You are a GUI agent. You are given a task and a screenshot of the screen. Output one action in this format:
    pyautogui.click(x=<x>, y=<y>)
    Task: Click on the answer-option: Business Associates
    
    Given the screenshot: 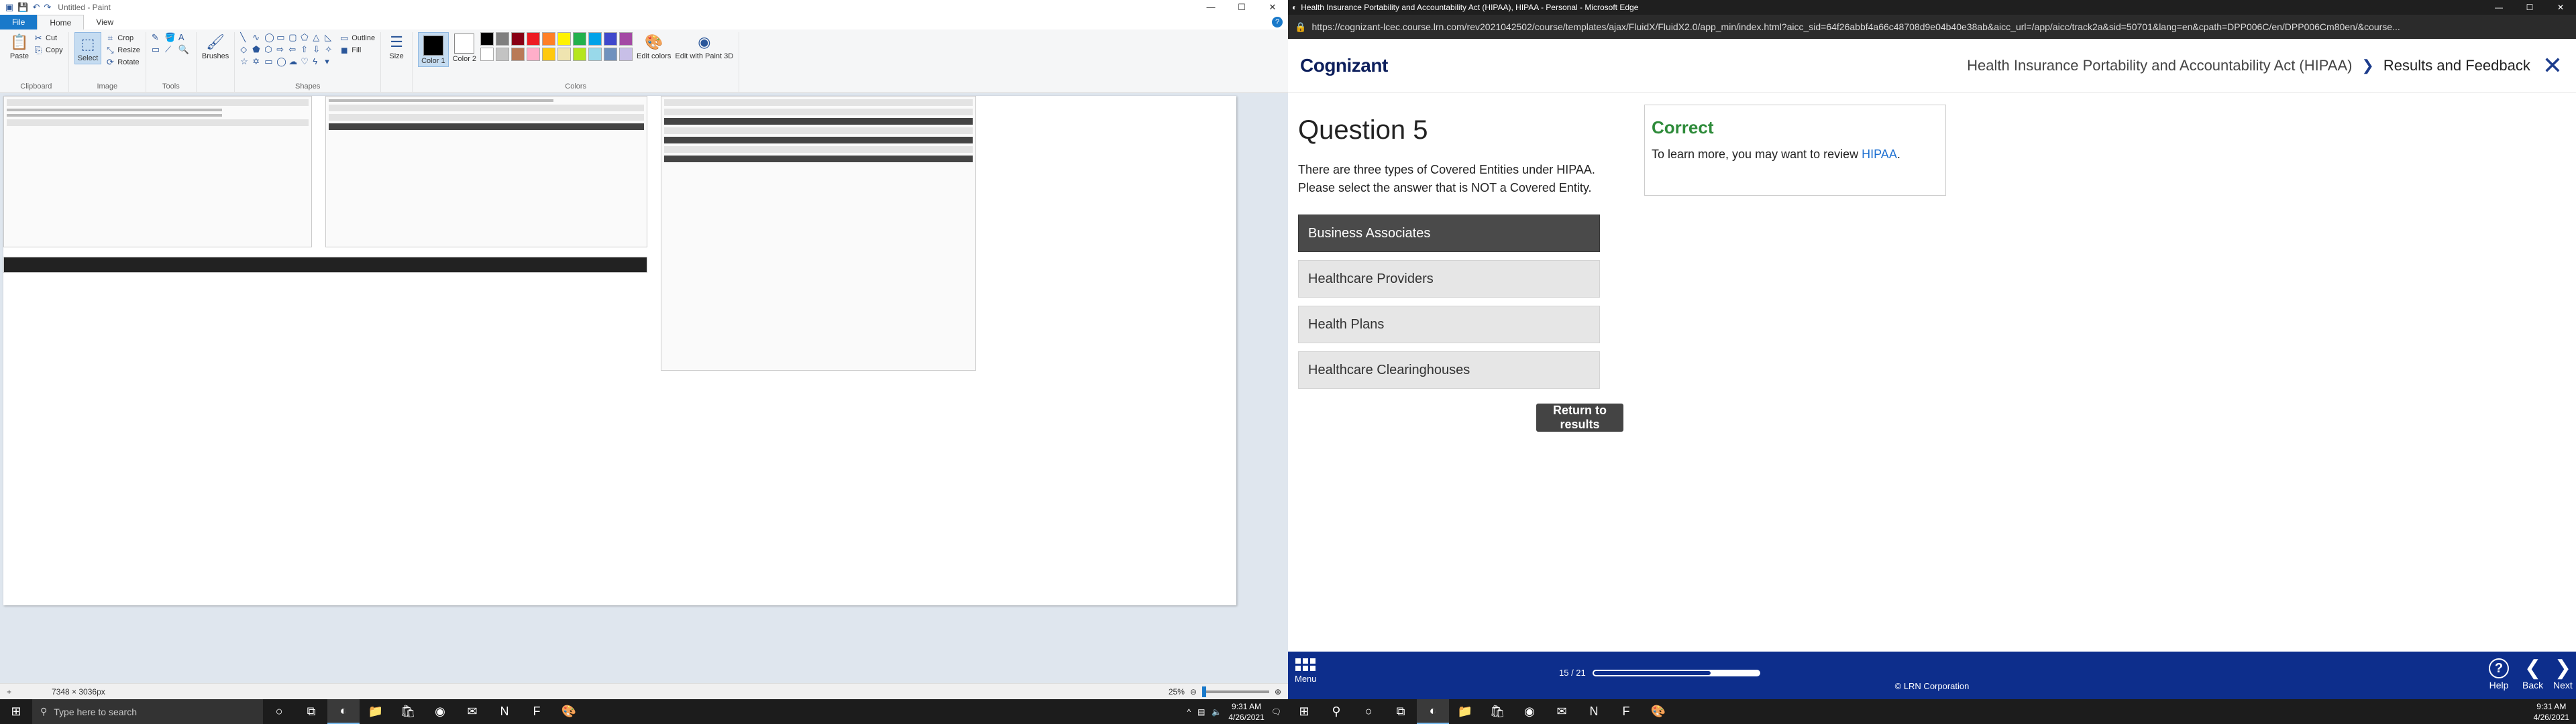 What is the action you would take?
    pyautogui.click(x=1449, y=233)
    